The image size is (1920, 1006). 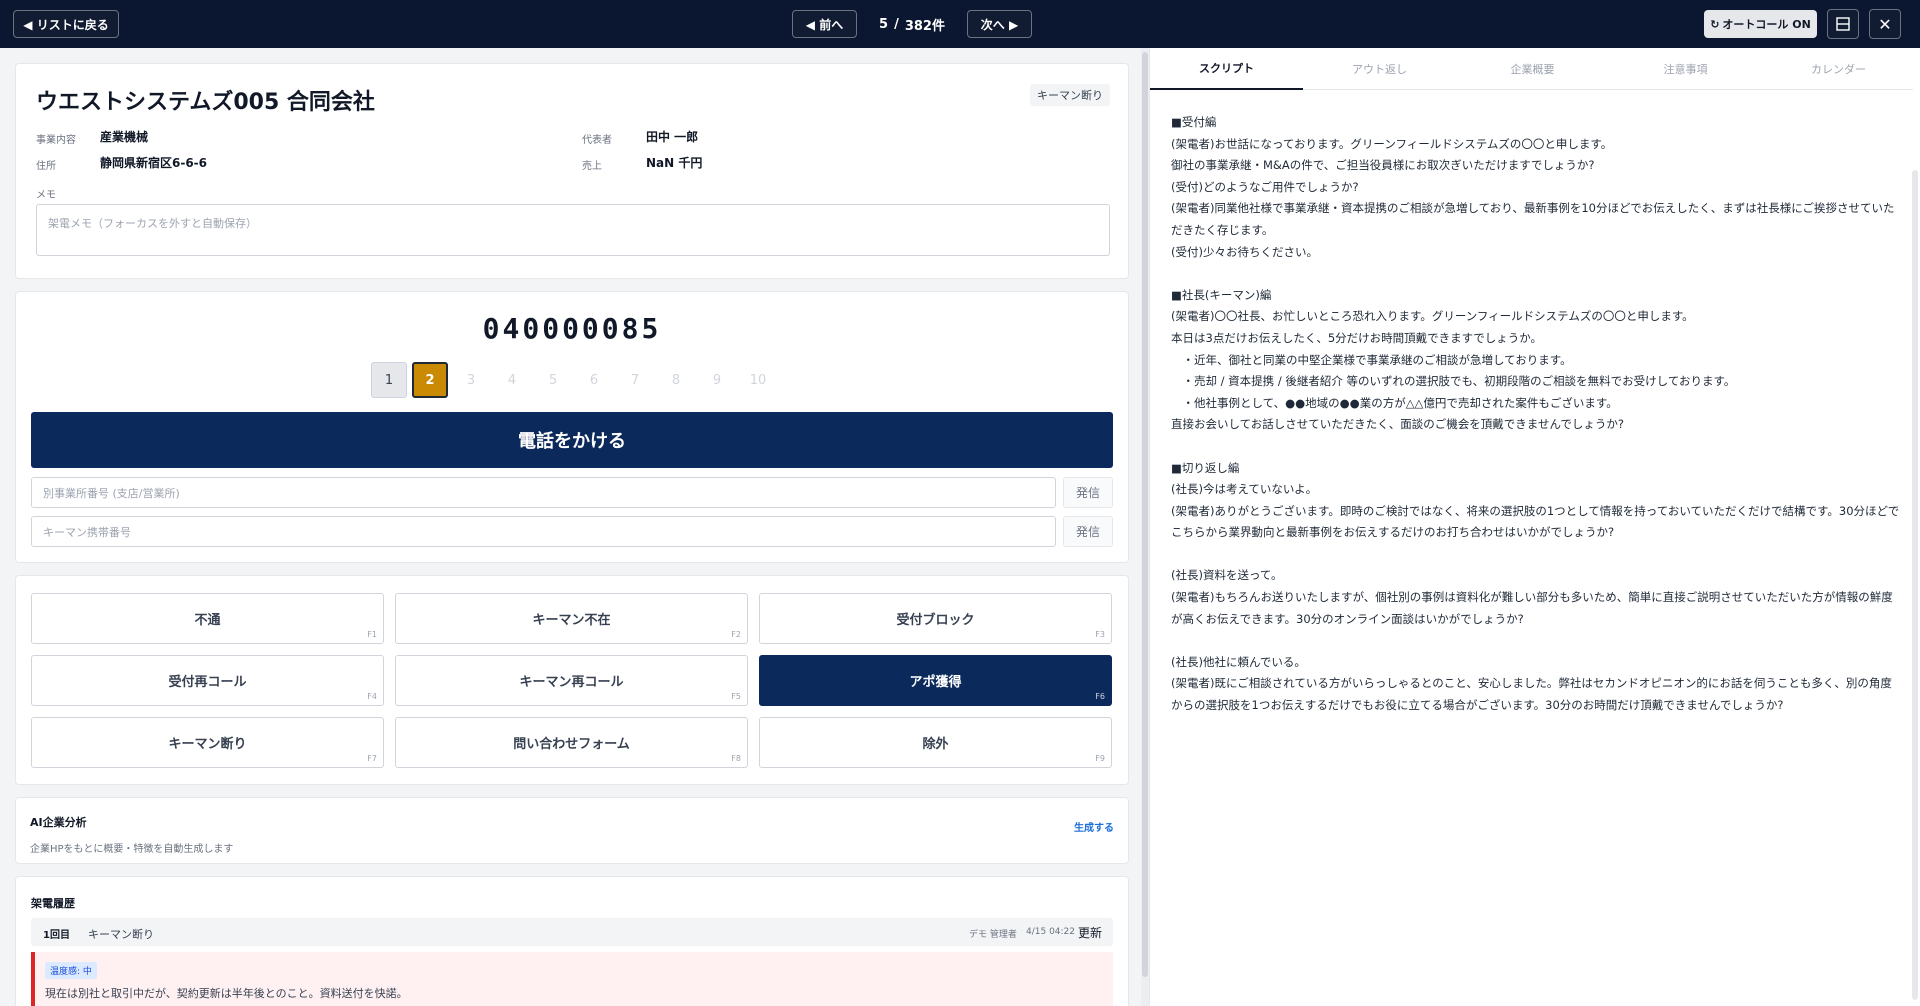 I want to click on script-line: (社長)資料を送って。, so click(x=1227, y=575).